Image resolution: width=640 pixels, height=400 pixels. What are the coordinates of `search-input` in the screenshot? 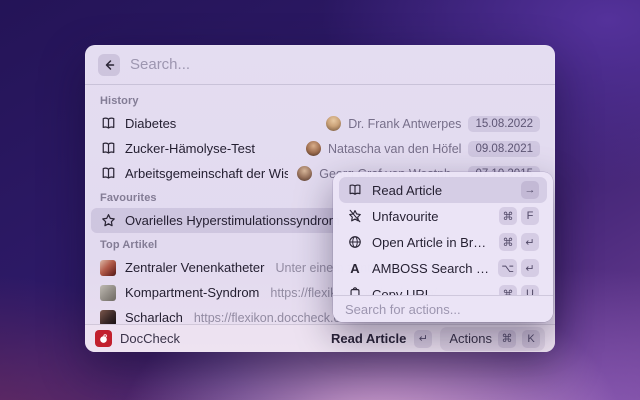 It's located at (336, 64).